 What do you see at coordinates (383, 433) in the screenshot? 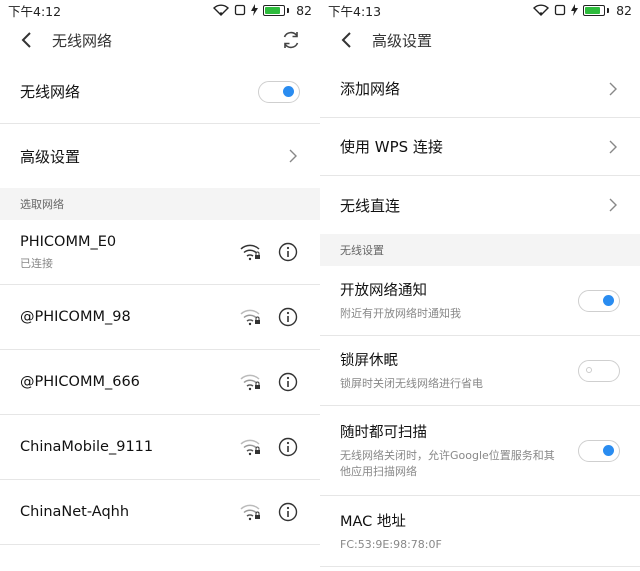
I see `setting-title: 随时都可扫描` at bounding box center [383, 433].